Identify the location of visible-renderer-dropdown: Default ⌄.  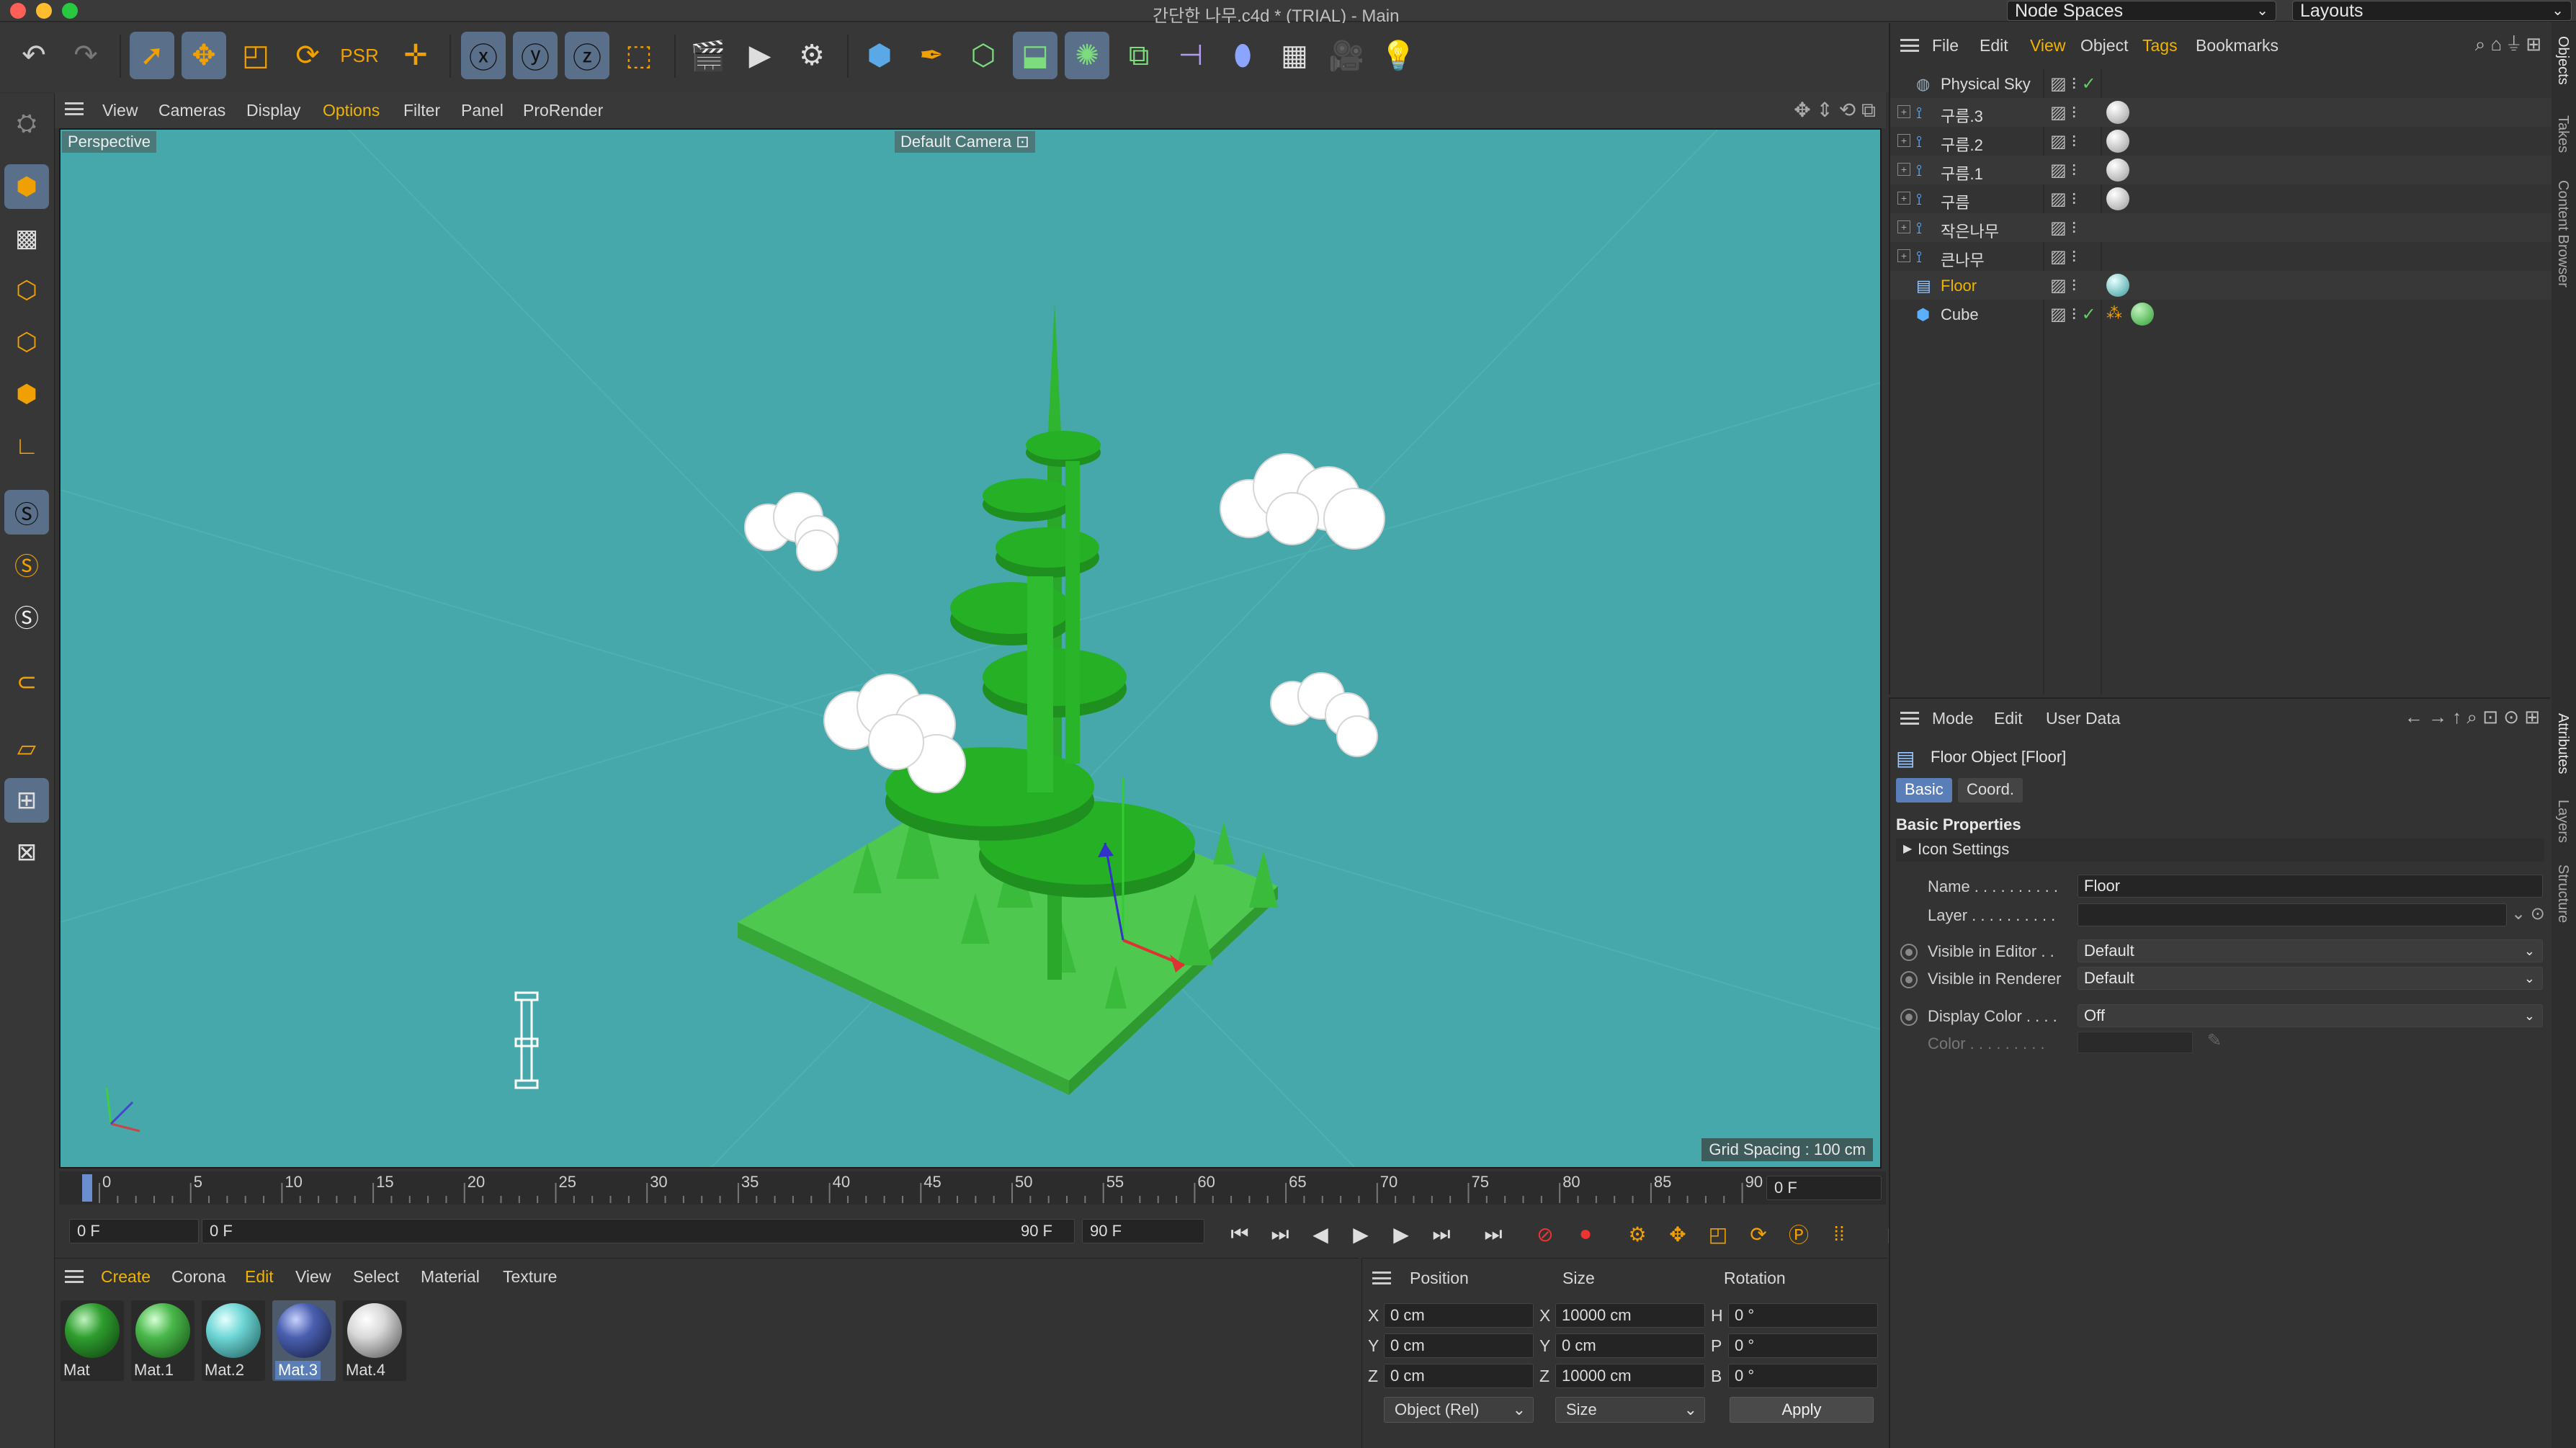
(2310, 978).